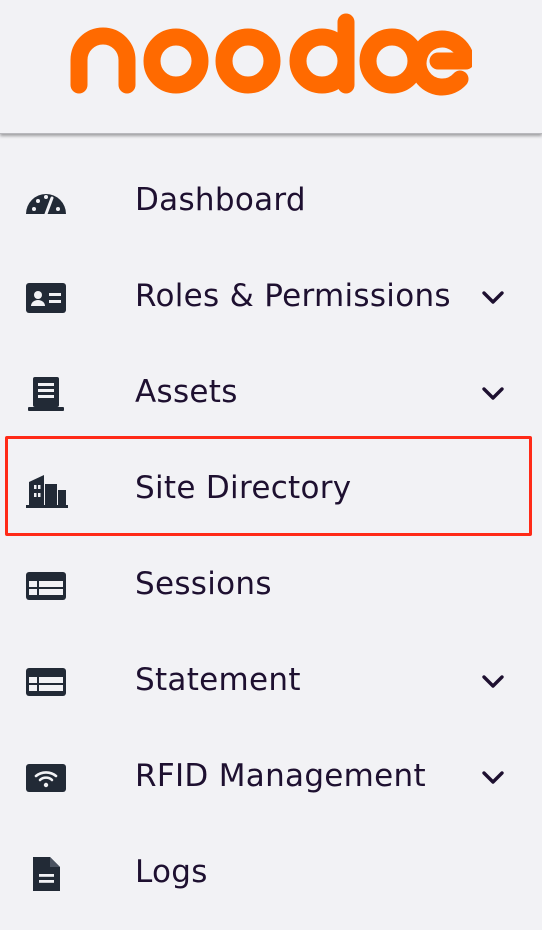 The width and height of the screenshot is (542, 930). Describe the element at coordinates (272, 54) in the screenshot. I see `logo-graphic` at that location.